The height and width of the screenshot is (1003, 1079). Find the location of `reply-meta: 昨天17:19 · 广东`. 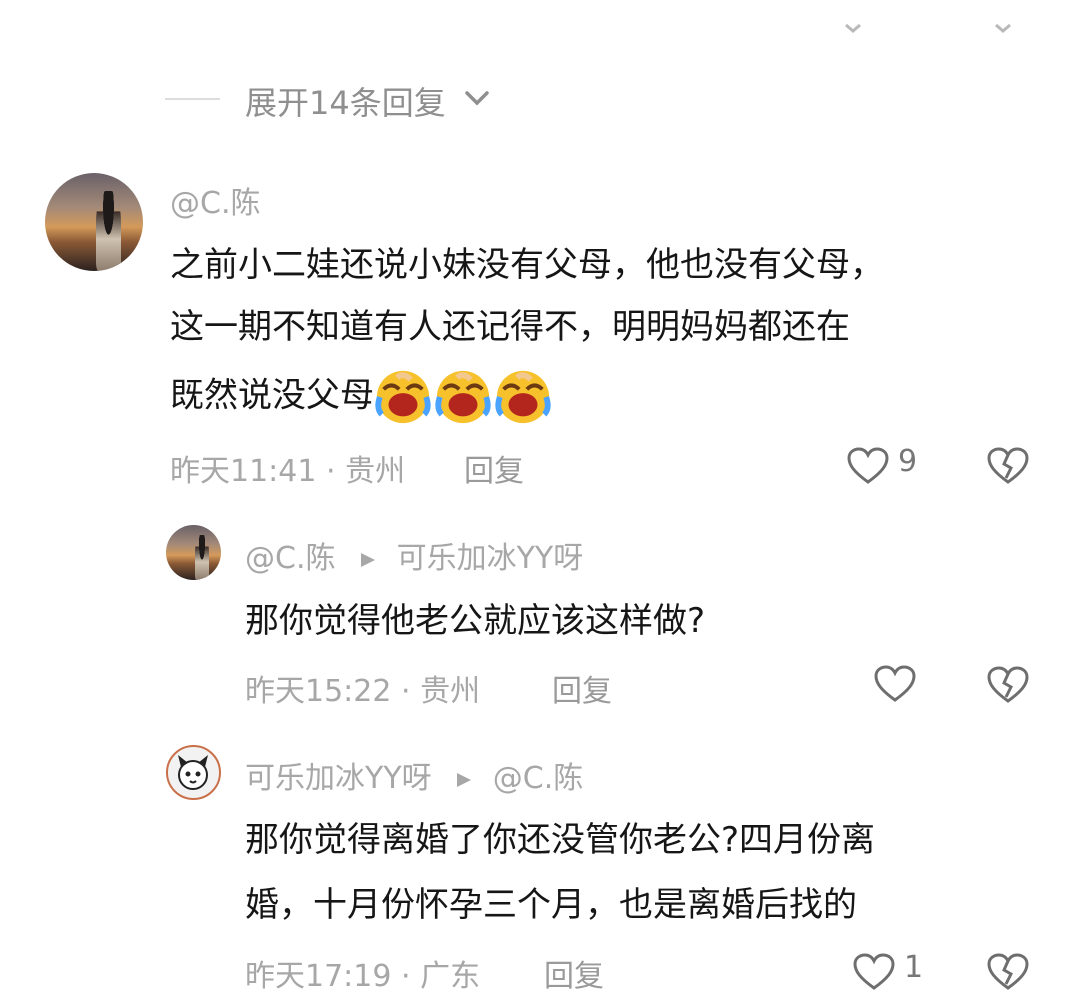

reply-meta: 昨天17:19 · 广东 is located at coordinates (362, 973).